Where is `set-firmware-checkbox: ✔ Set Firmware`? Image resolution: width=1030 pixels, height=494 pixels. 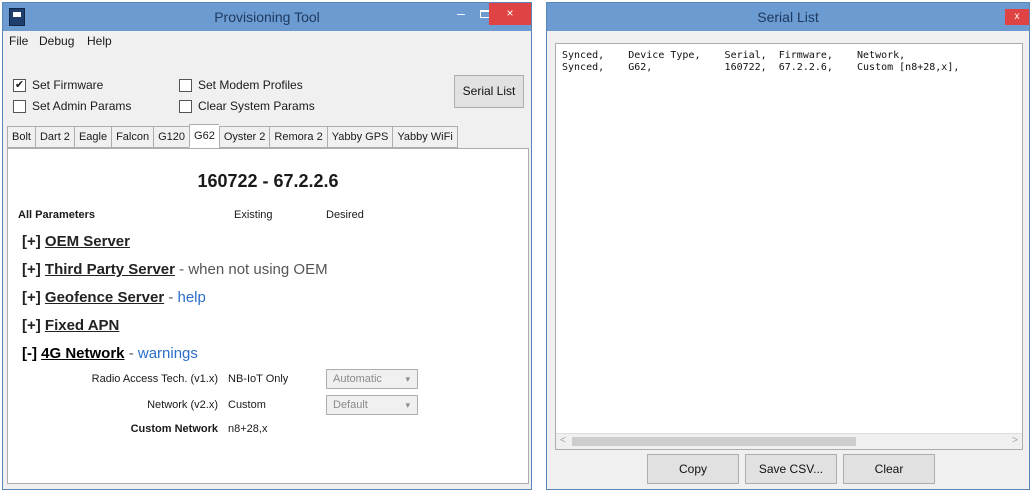
set-firmware-checkbox: ✔ Set Firmware is located at coordinates (58, 85).